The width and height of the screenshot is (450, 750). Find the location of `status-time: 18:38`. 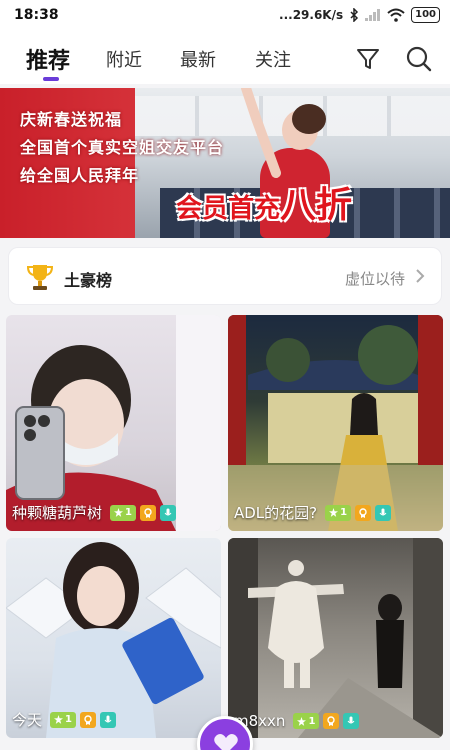

status-time: 18:38 is located at coordinates (36, 15).